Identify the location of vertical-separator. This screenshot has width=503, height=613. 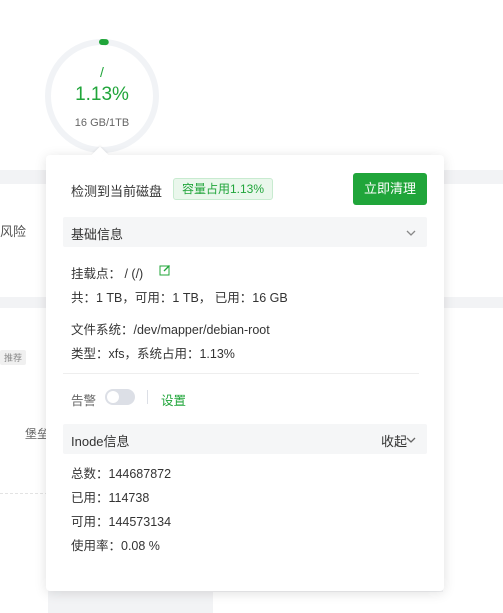
(147, 397).